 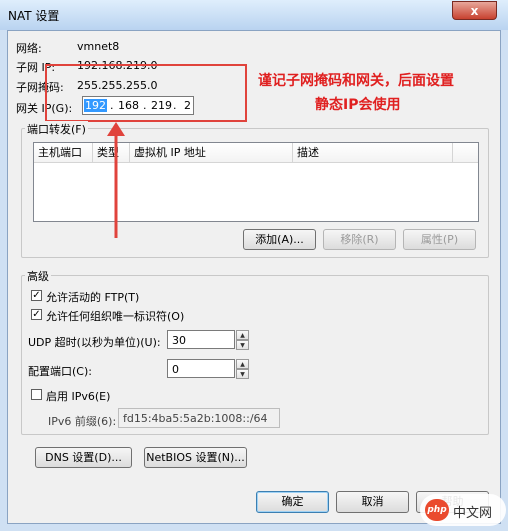 What do you see at coordinates (201, 339) in the screenshot?
I see `udp-timeout-input: 30` at bounding box center [201, 339].